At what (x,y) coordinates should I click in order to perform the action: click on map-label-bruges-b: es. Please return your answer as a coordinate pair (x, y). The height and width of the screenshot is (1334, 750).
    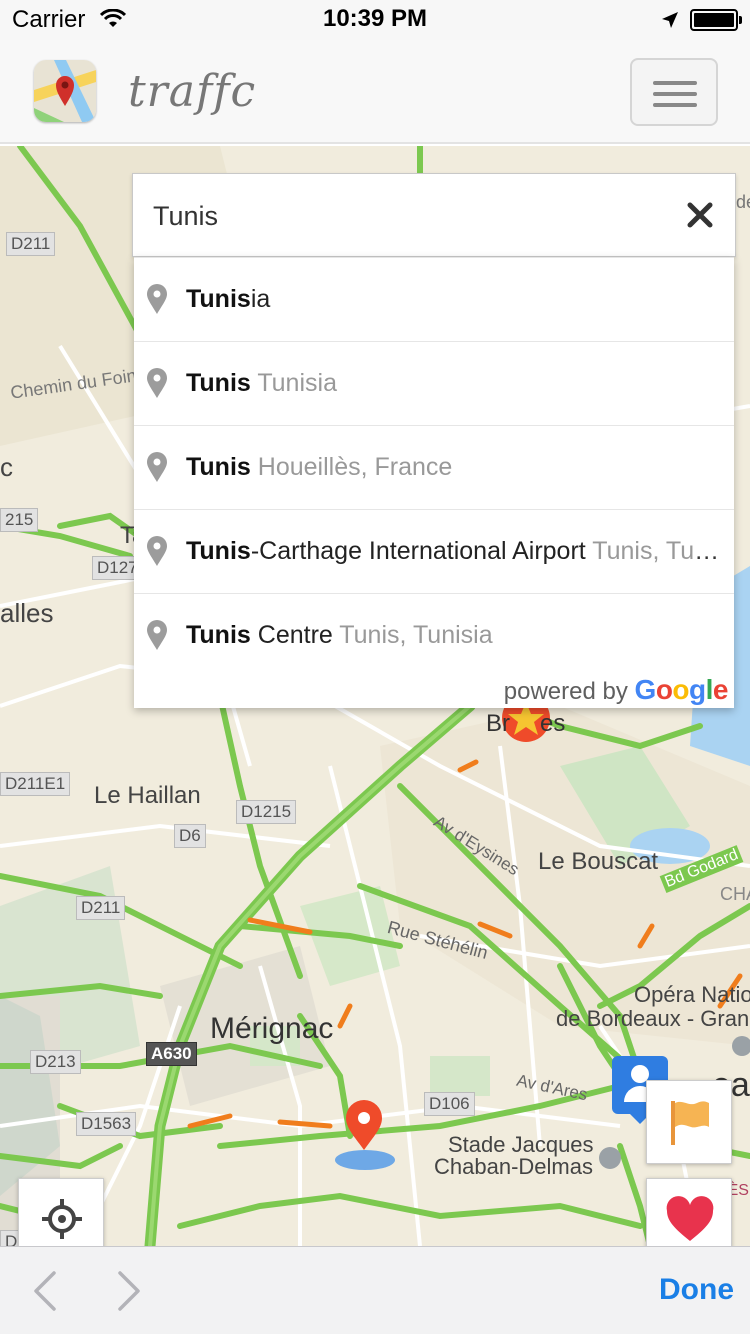
    Looking at the image, I should click on (553, 723).